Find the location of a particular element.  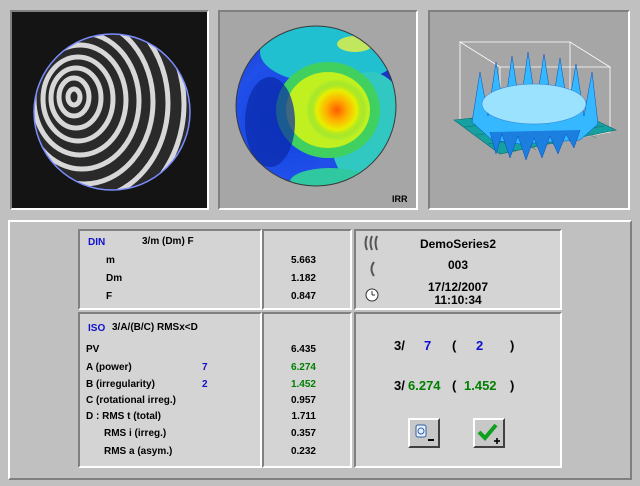

irregularity-map: IRR is located at coordinates (318, 110).